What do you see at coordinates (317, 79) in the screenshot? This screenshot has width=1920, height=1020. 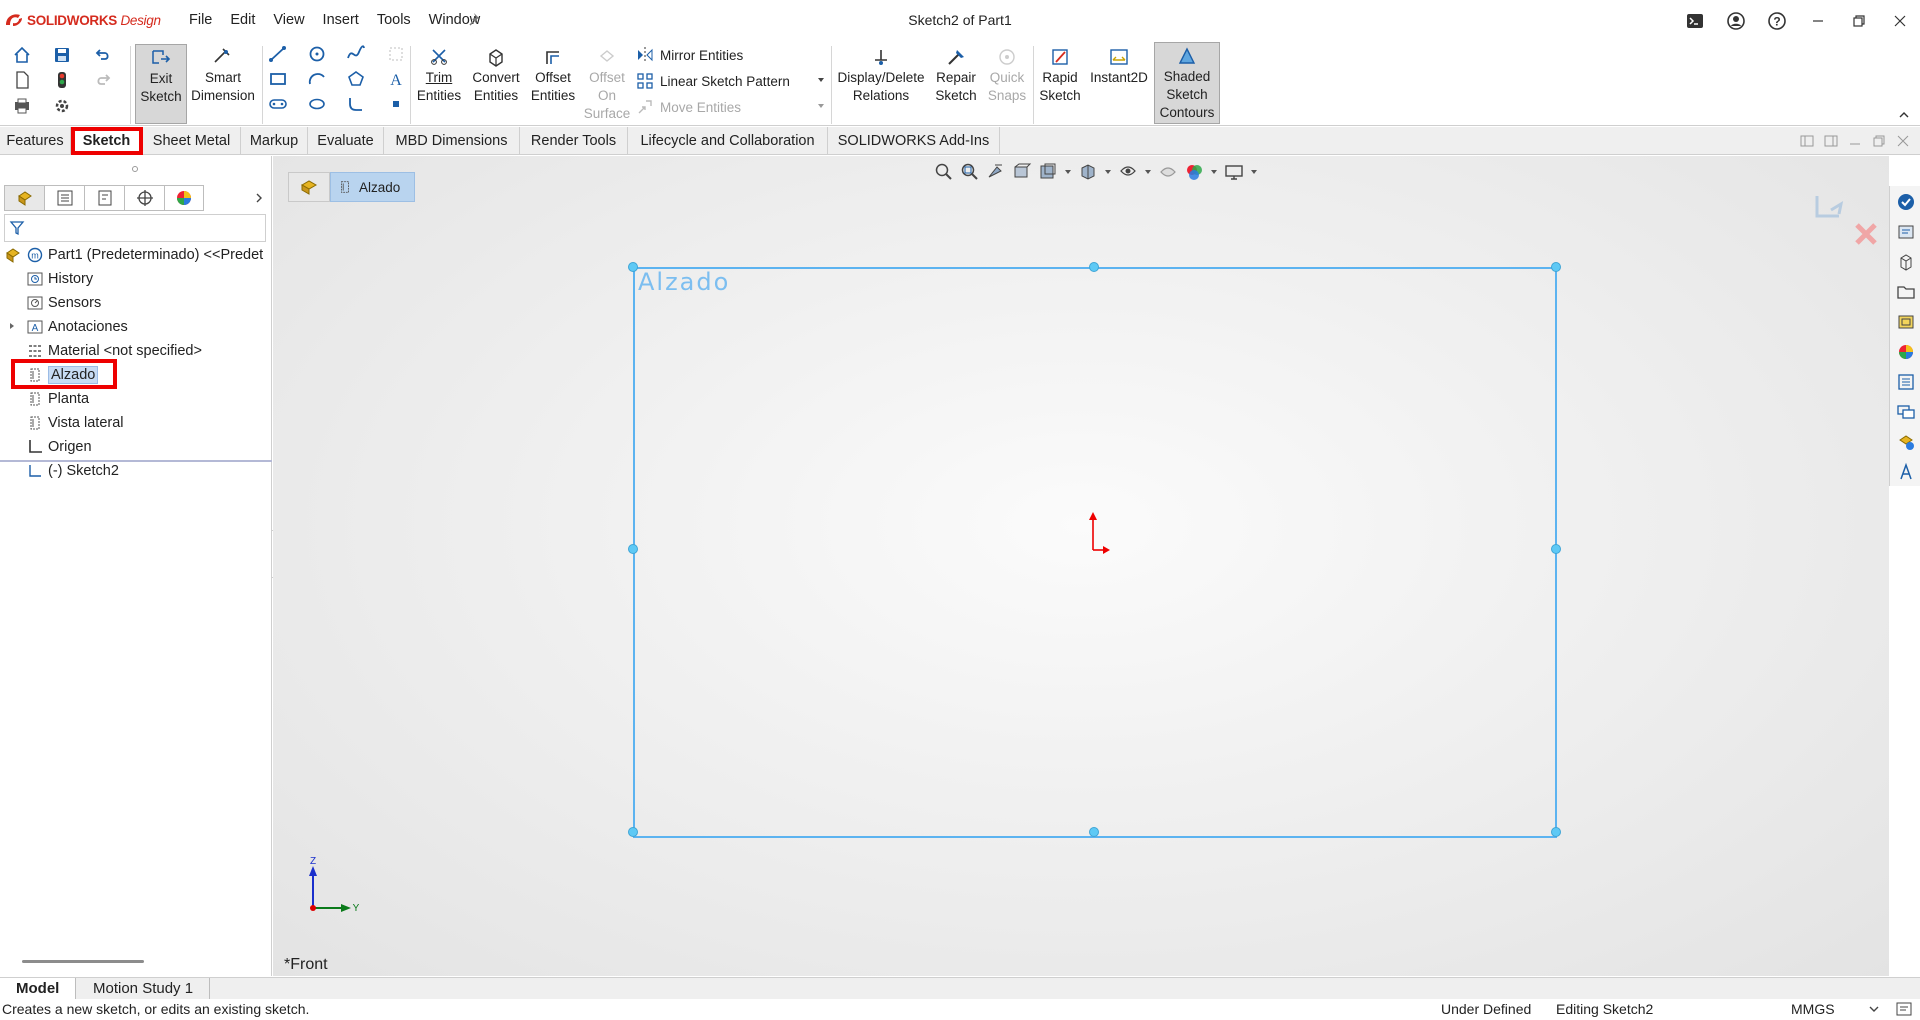 I see `arc-tool-icon` at bounding box center [317, 79].